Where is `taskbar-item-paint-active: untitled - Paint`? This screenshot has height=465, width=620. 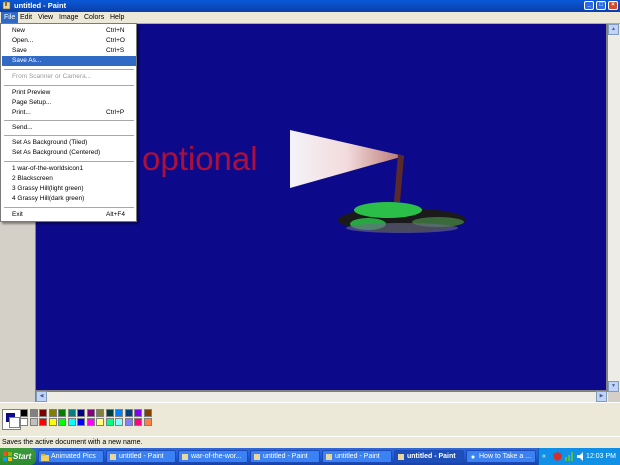
taskbar-item-paint-active: untitled - Paint is located at coordinates (429, 456).